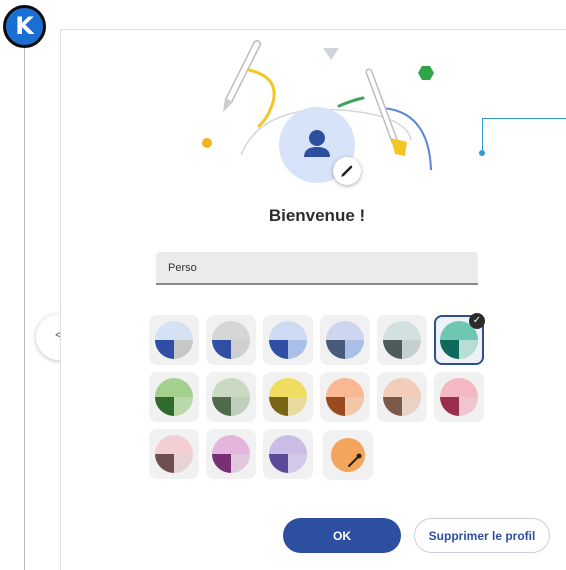 The width and height of the screenshot is (566, 570). Describe the element at coordinates (342, 535) in the screenshot. I see `ok-button: OK` at that location.